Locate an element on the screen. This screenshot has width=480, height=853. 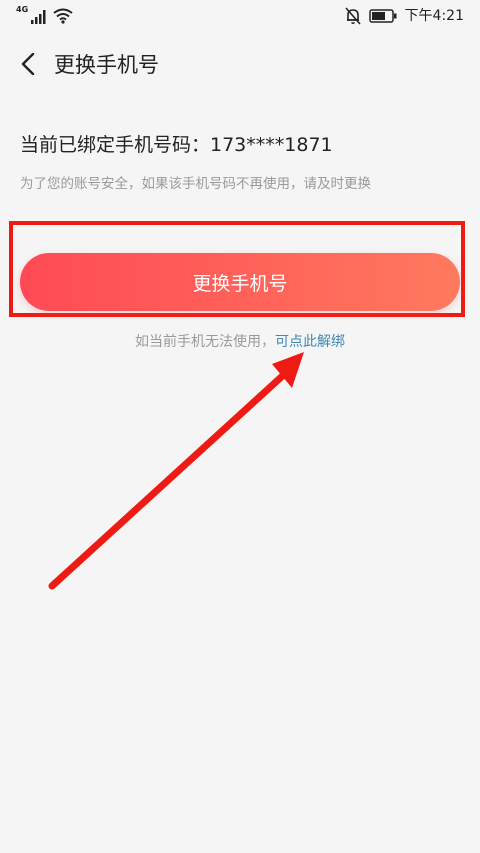
status-right: 下午4:21 is located at coordinates (404, 16).